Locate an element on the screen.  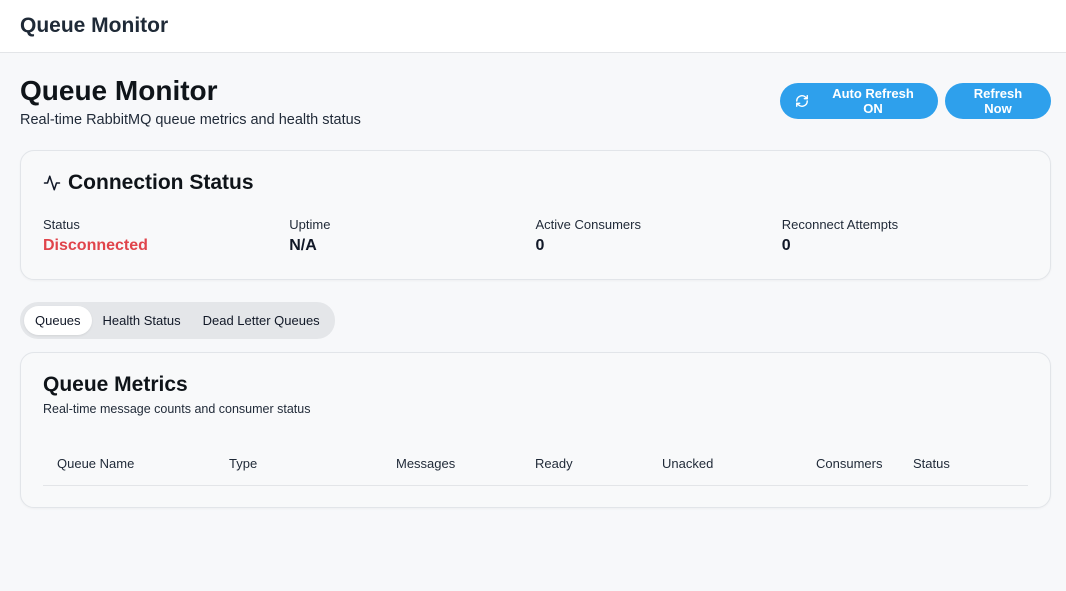
status-value: Disconnected is located at coordinates (95, 245).